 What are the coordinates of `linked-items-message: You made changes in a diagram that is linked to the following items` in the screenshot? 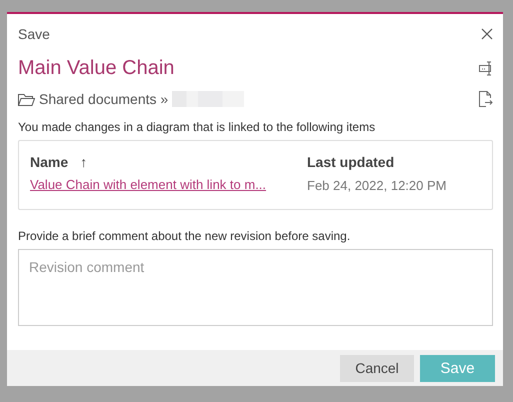 It's located at (197, 127).